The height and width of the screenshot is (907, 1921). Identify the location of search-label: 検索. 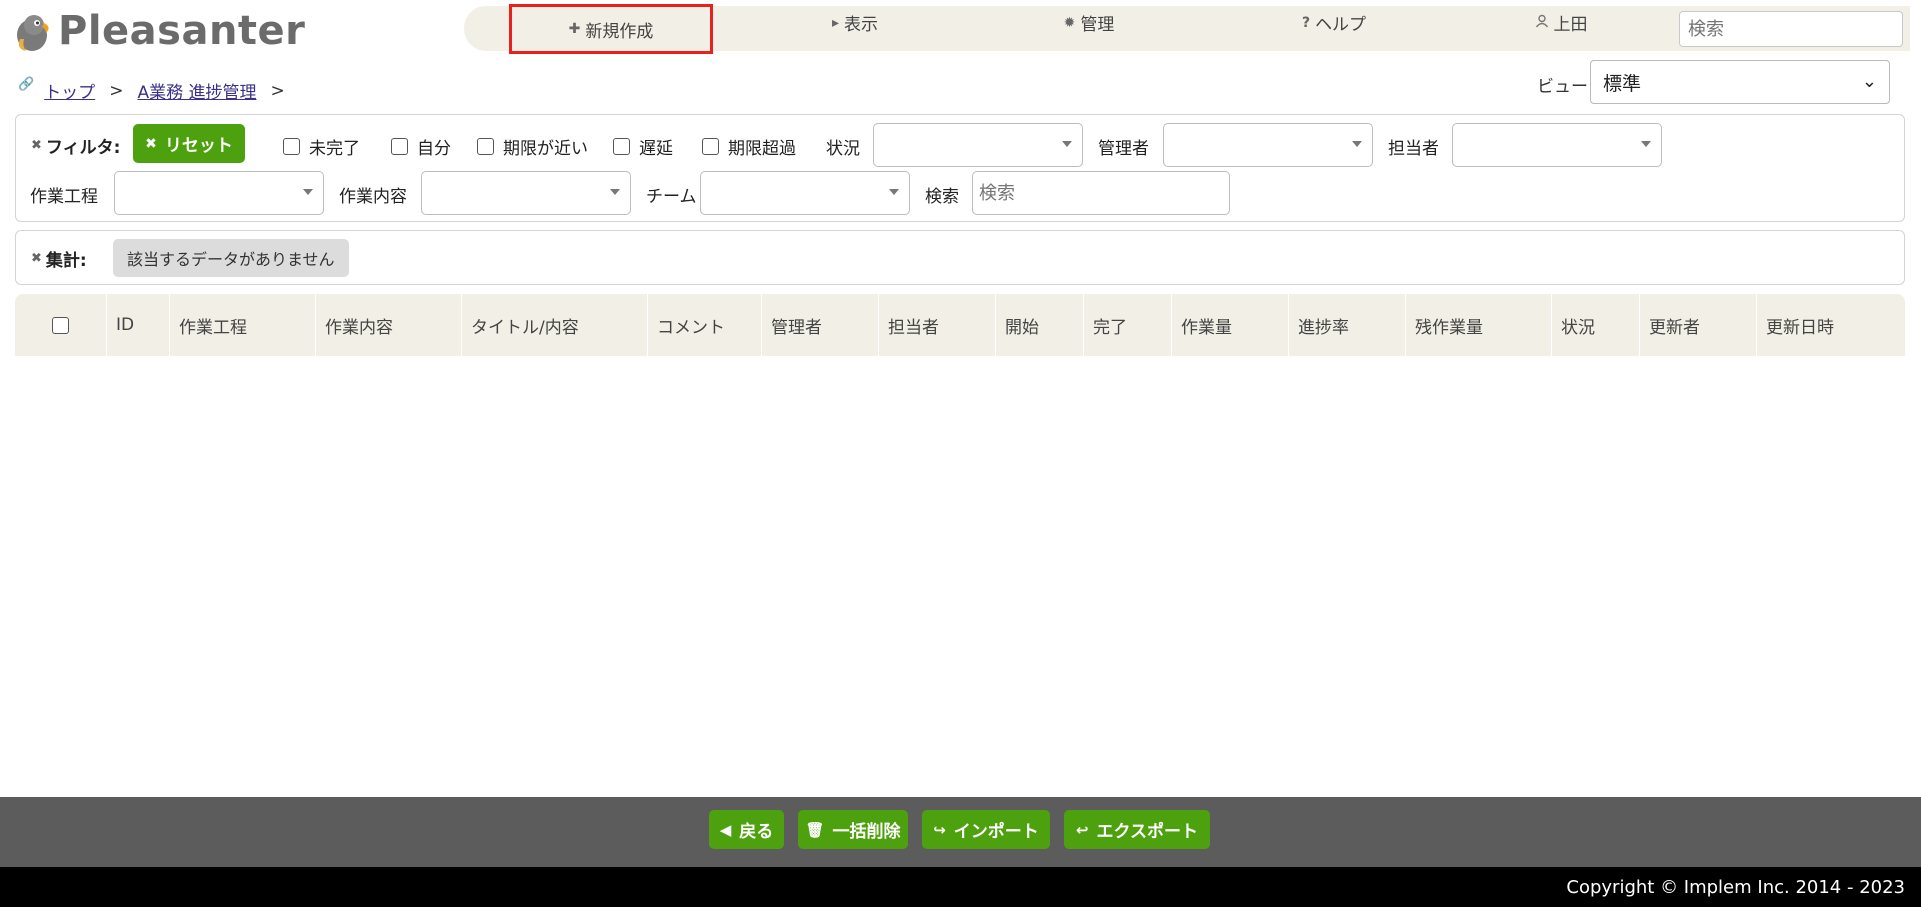
(942, 197).